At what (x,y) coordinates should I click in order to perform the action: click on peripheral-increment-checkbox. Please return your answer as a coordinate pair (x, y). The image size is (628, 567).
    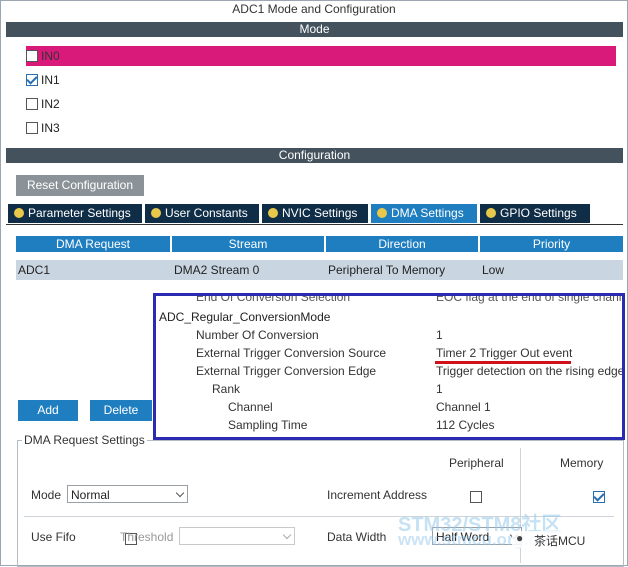
    Looking at the image, I should click on (476, 496).